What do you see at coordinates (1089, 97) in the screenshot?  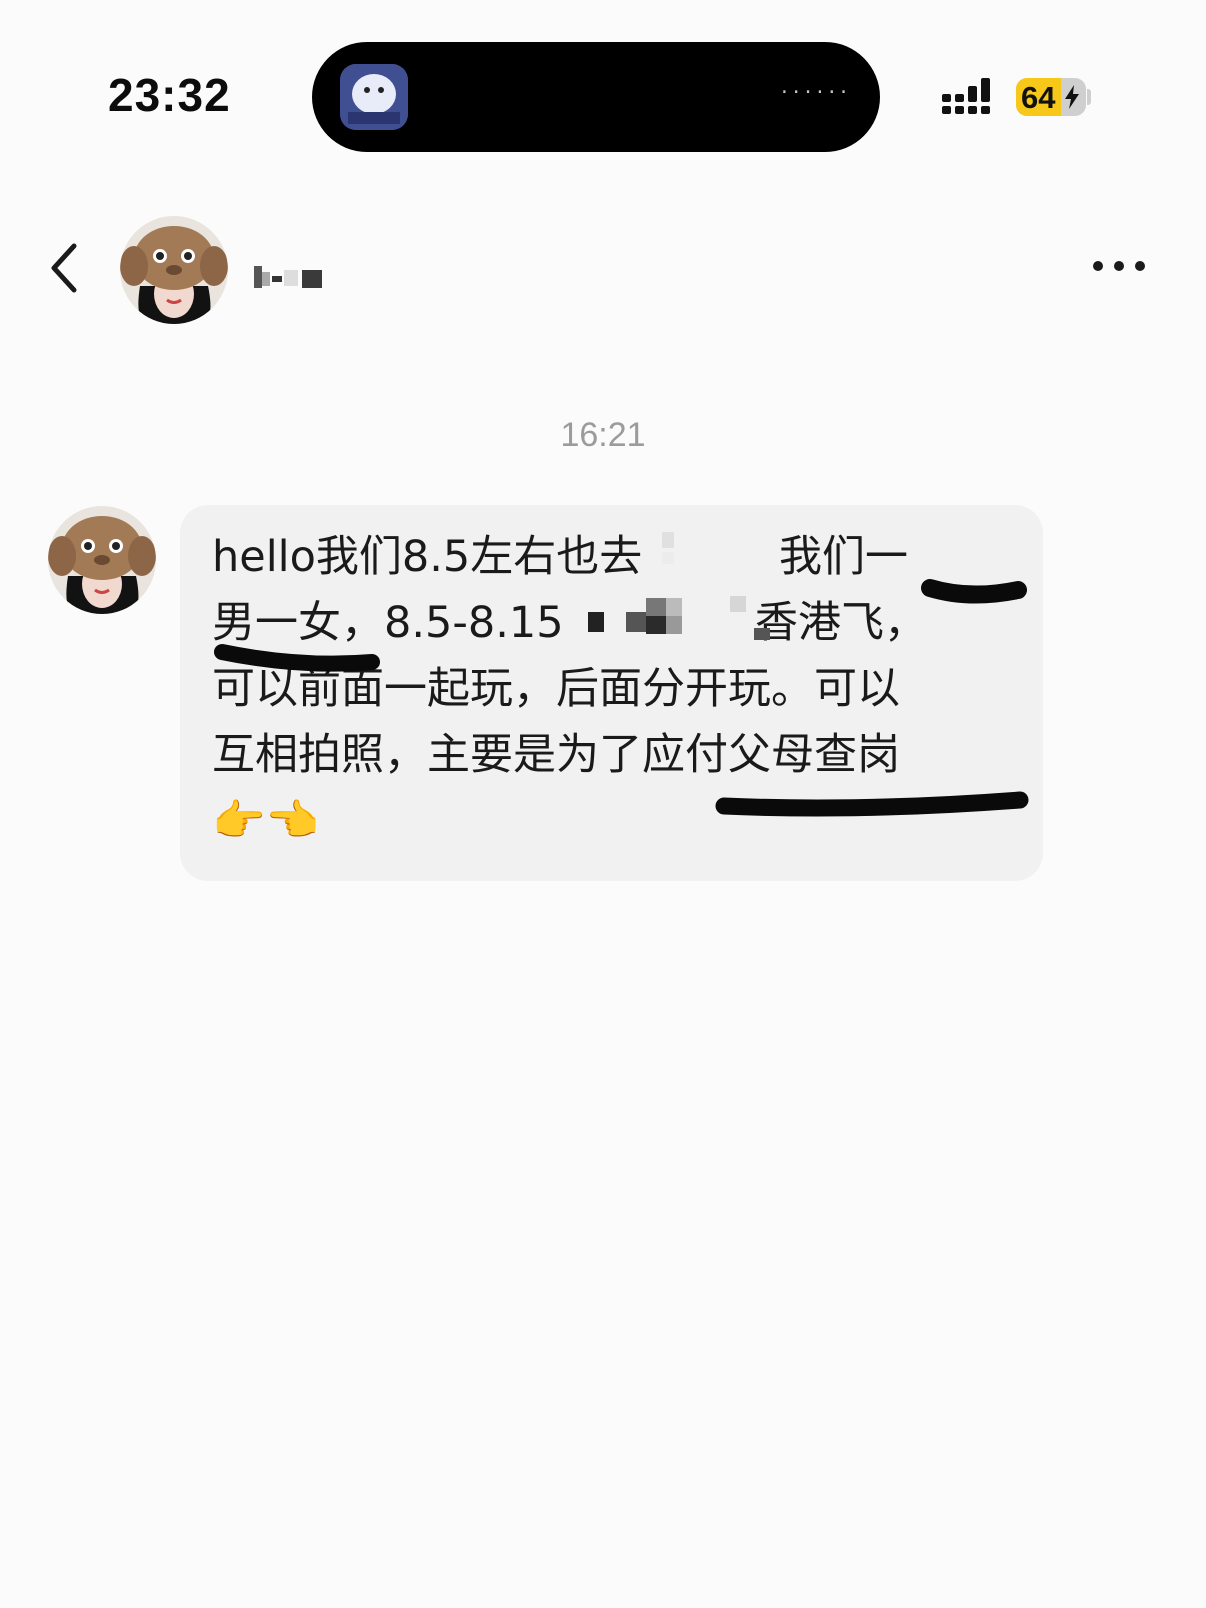 I see `battery-nub` at bounding box center [1089, 97].